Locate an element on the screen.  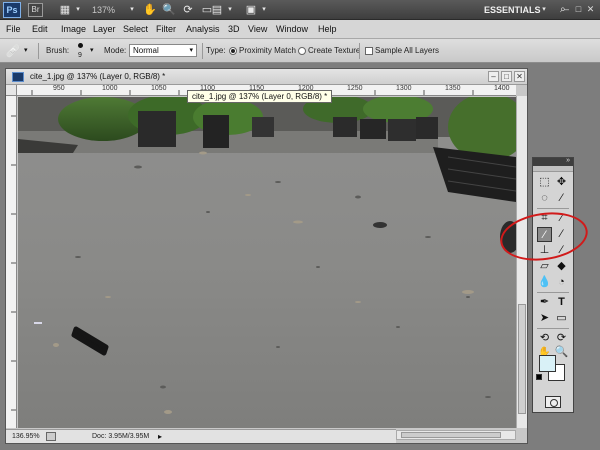
zoom-tool-icon: 🔍 is located at coordinates (561, 352).